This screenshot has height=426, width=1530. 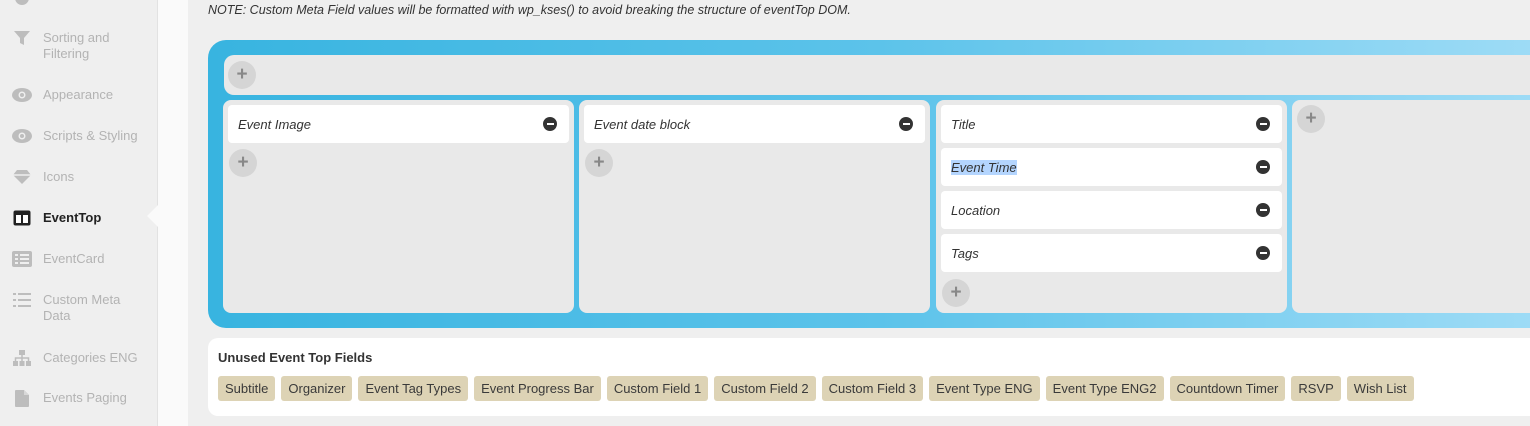 I want to click on field-label: Title, so click(x=963, y=124).